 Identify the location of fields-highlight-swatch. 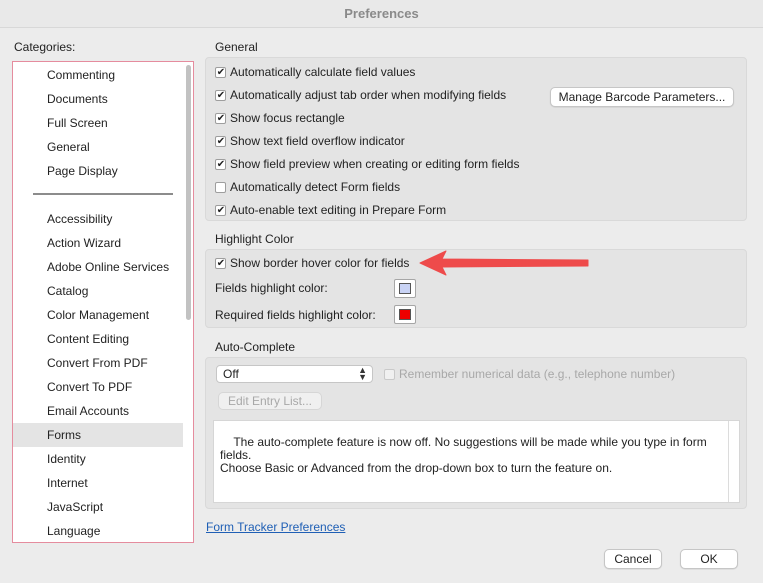
(405, 288).